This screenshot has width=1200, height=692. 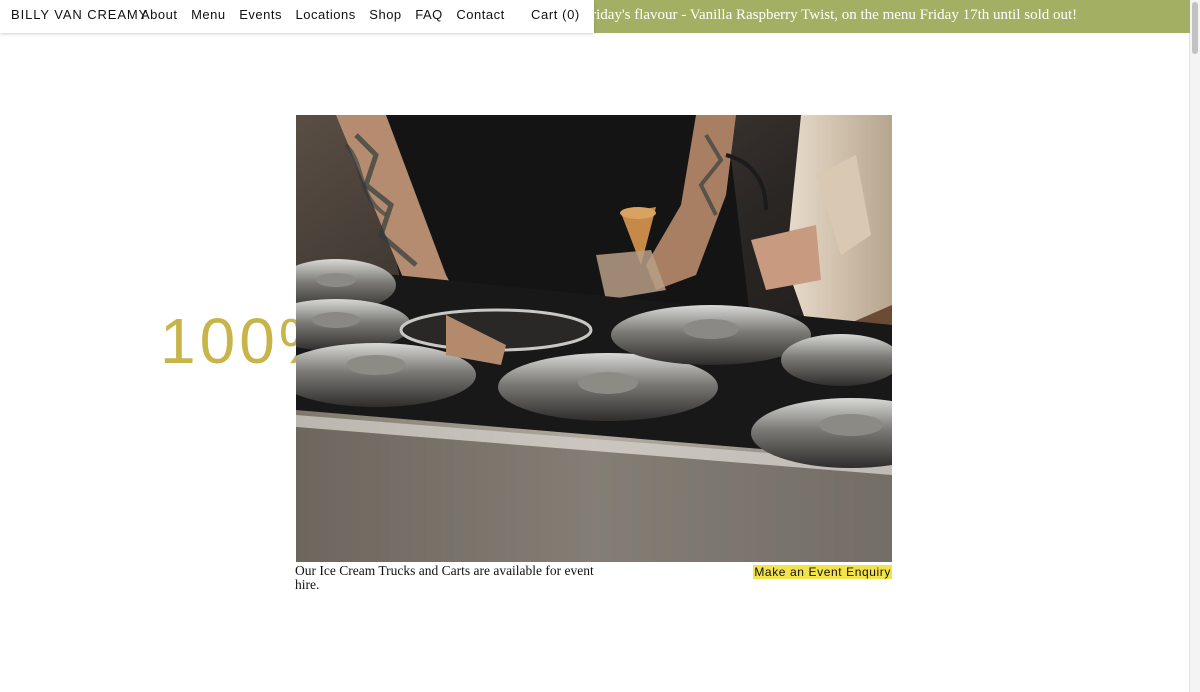 What do you see at coordinates (208, 14) in the screenshot?
I see `nav-link-menu: Menu` at bounding box center [208, 14].